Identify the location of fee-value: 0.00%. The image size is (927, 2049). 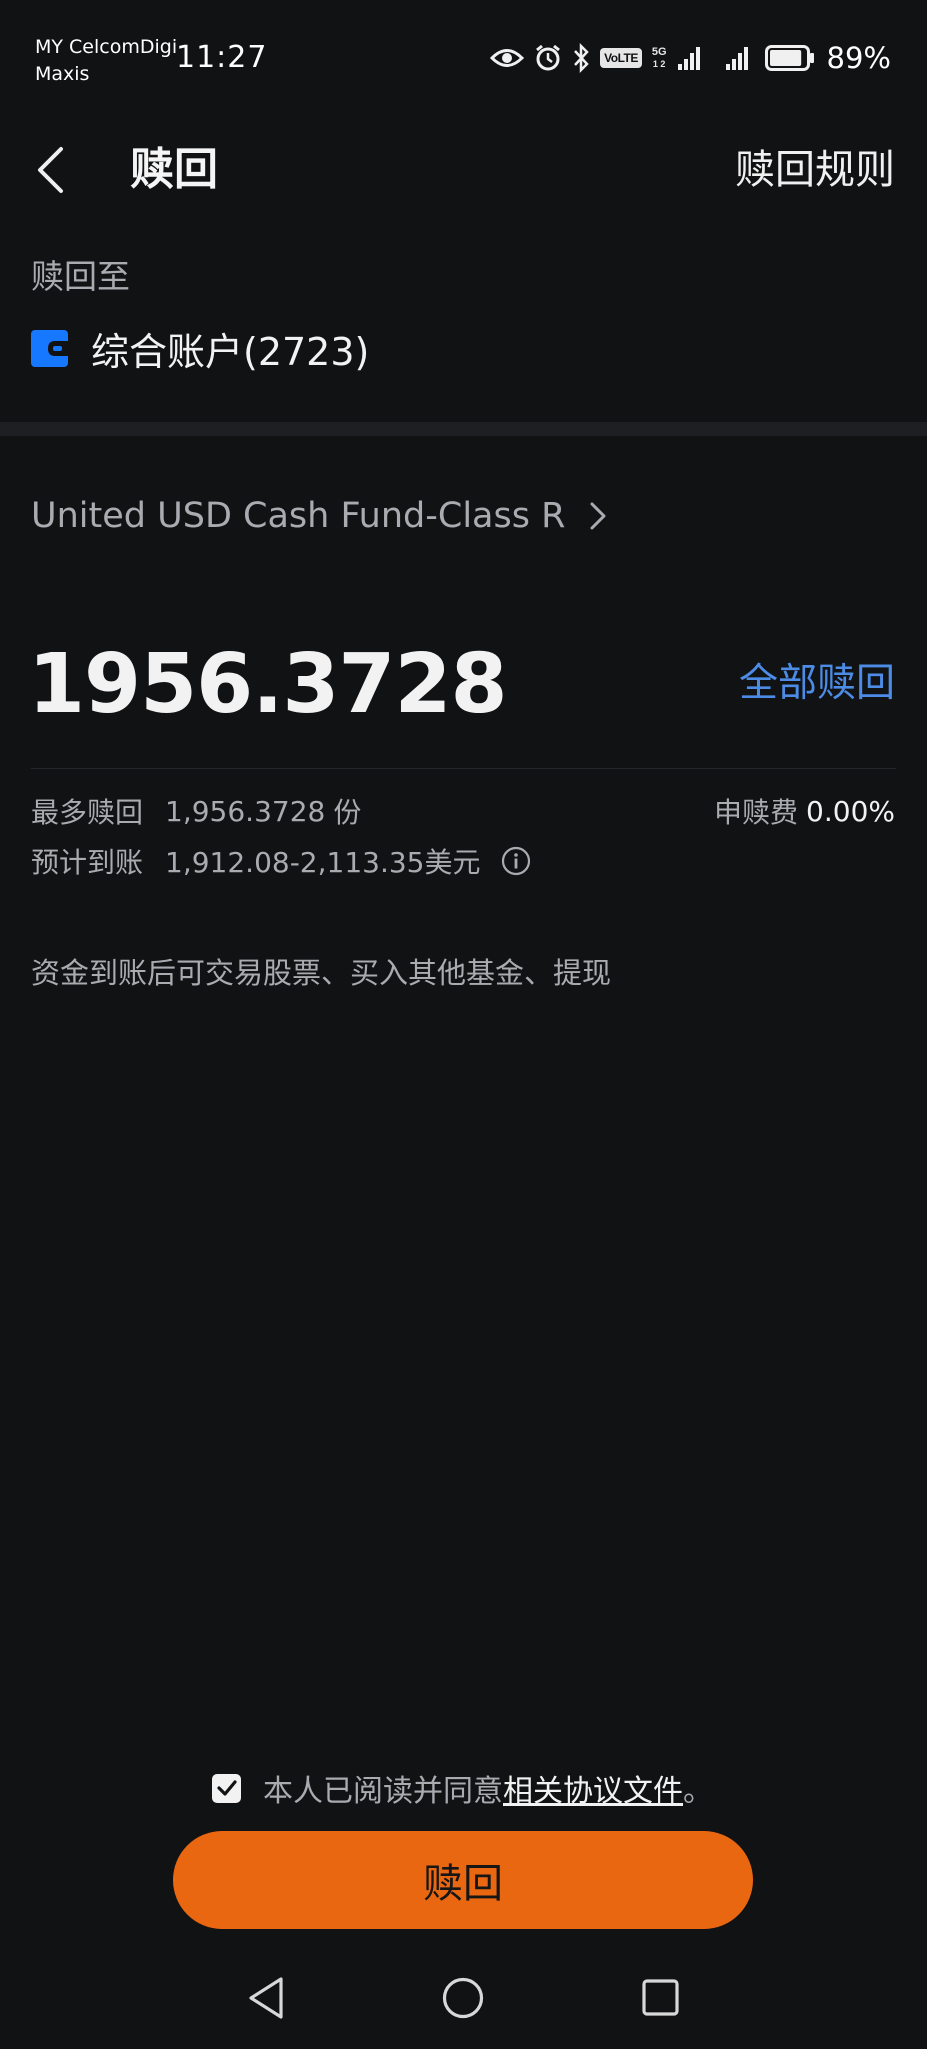
(850, 811).